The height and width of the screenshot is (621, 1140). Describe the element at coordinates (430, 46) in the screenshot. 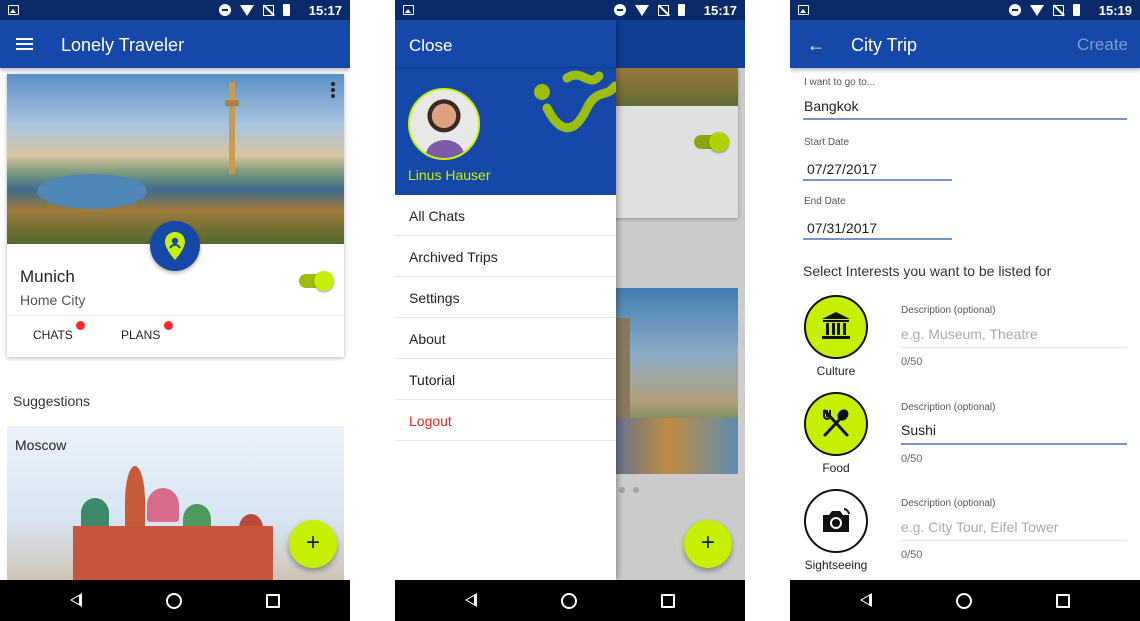

I see `close-drawer-button: Close` at that location.